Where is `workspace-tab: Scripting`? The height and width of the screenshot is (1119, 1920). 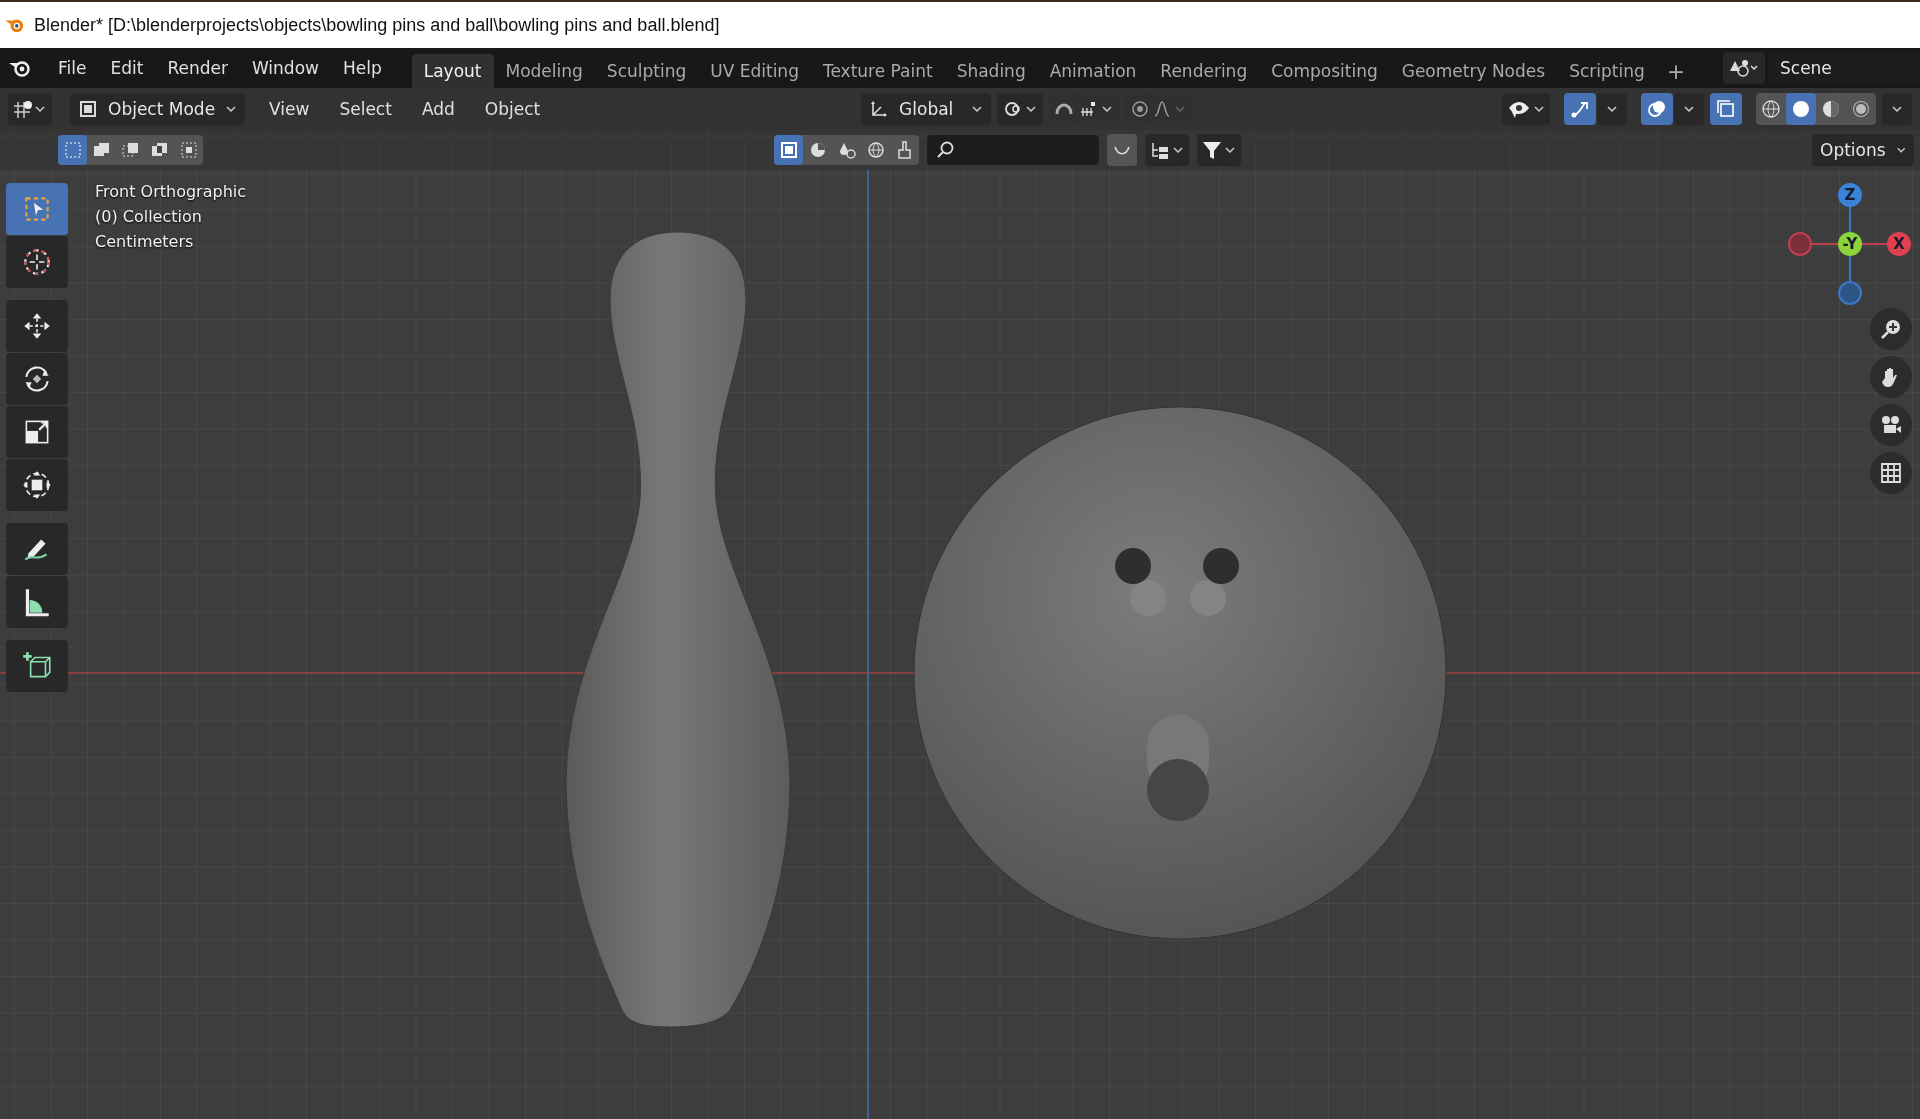 workspace-tab: Scripting is located at coordinates (1607, 71).